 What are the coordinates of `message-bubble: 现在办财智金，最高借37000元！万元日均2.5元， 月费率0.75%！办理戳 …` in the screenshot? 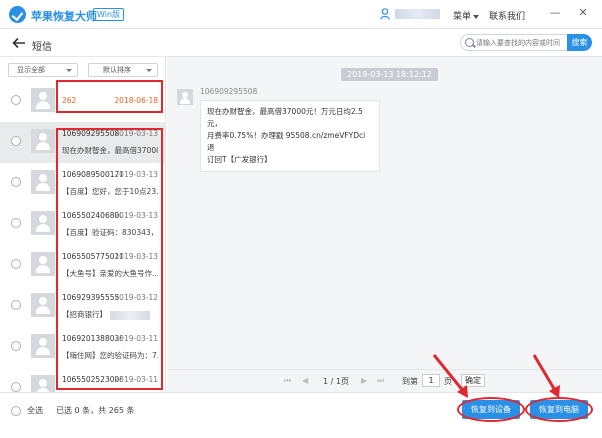 It's located at (290, 136).